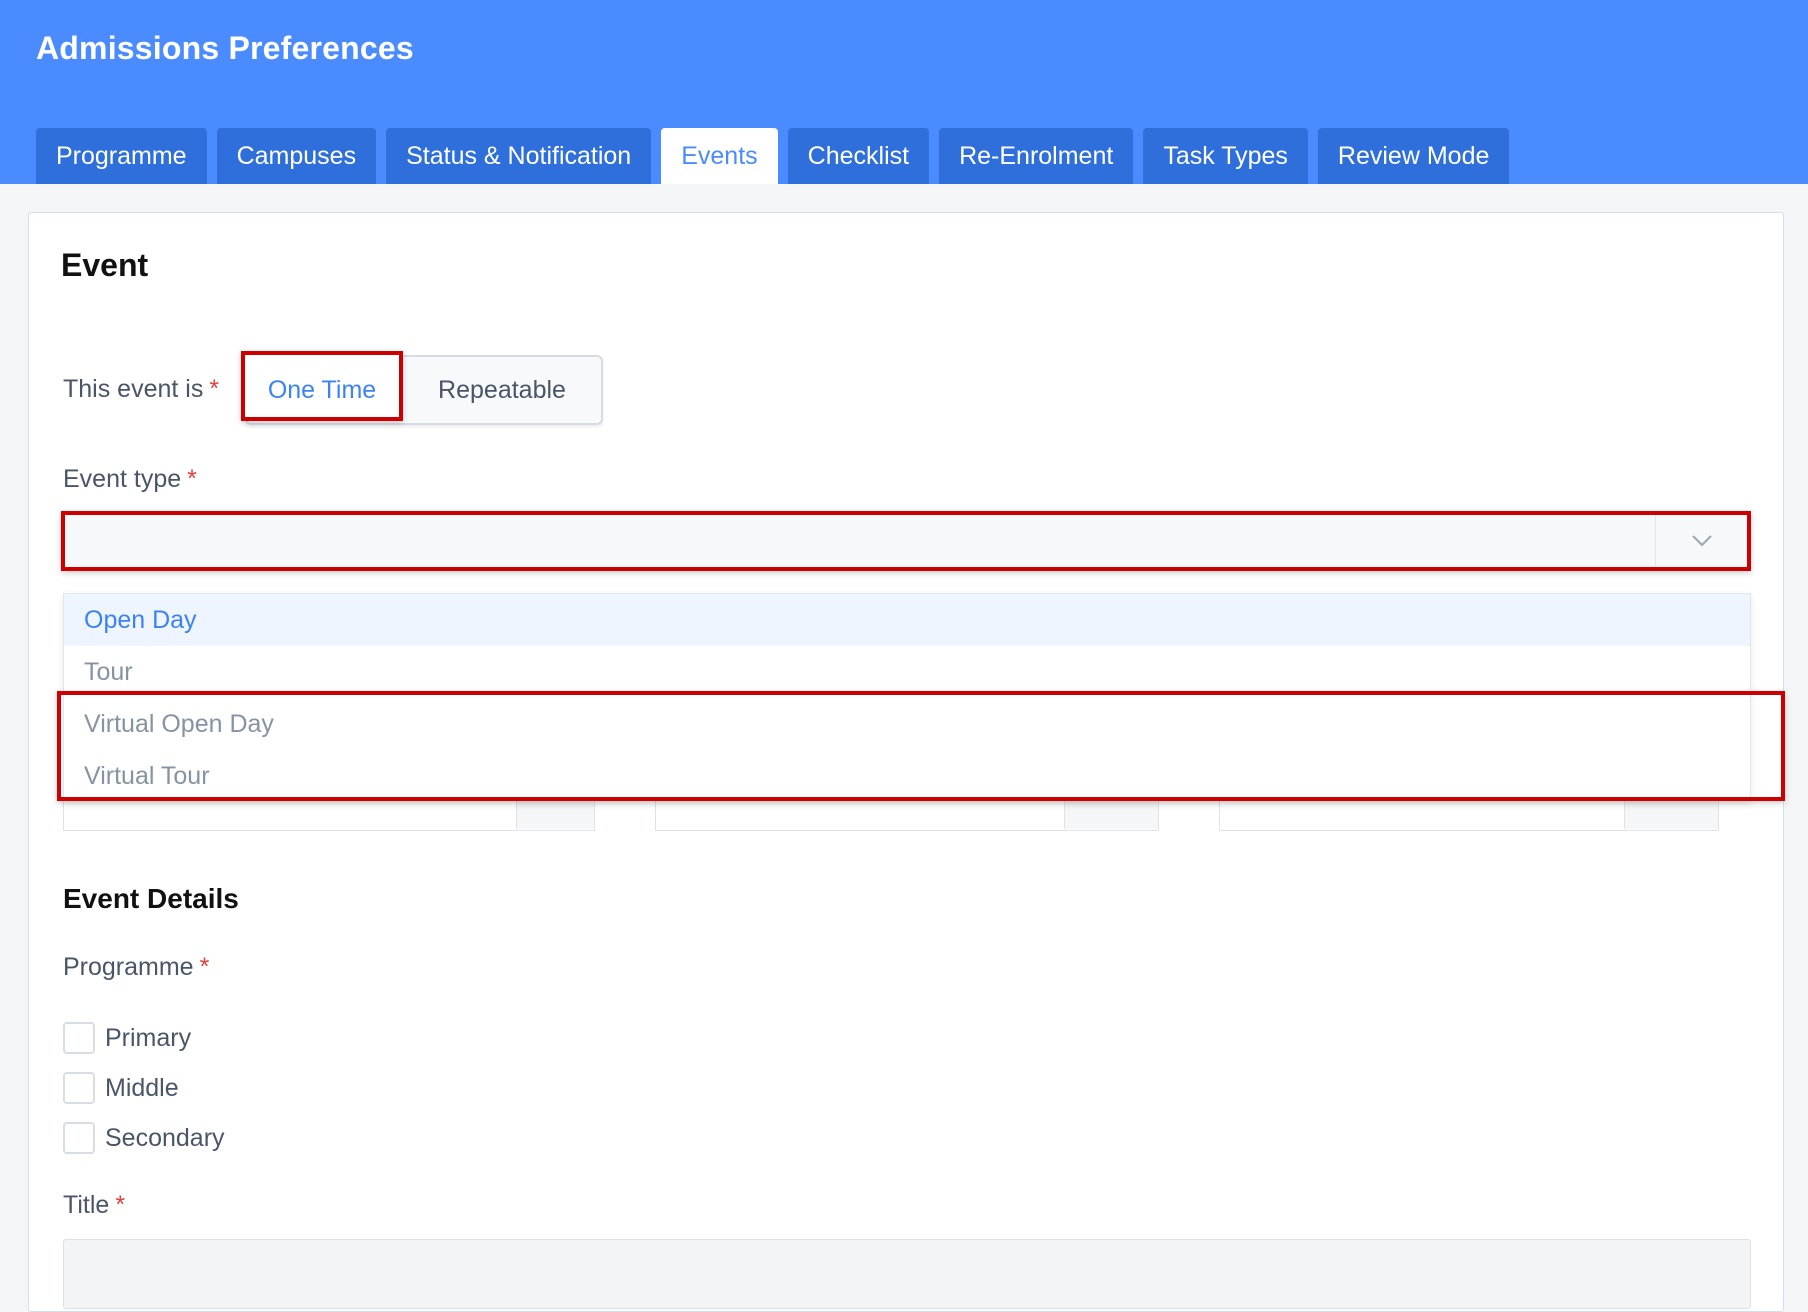 The width and height of the screenshot is (1808, 1312). I want to click on event-type-label: Event type *, so click(130, 479).